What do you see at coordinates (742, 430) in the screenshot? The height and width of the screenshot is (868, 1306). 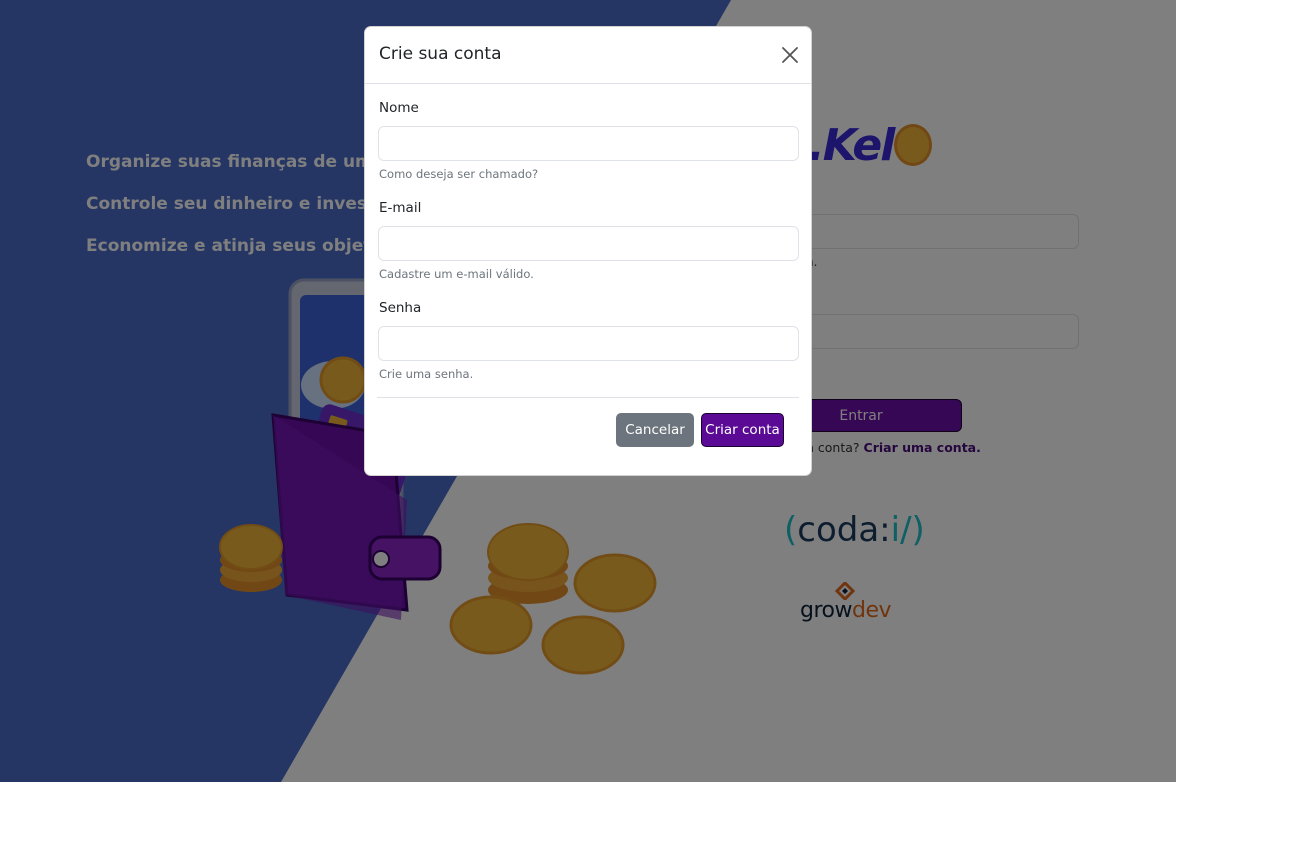 I see `create-account-button: Criar conta` at bounding box center [742, 430].